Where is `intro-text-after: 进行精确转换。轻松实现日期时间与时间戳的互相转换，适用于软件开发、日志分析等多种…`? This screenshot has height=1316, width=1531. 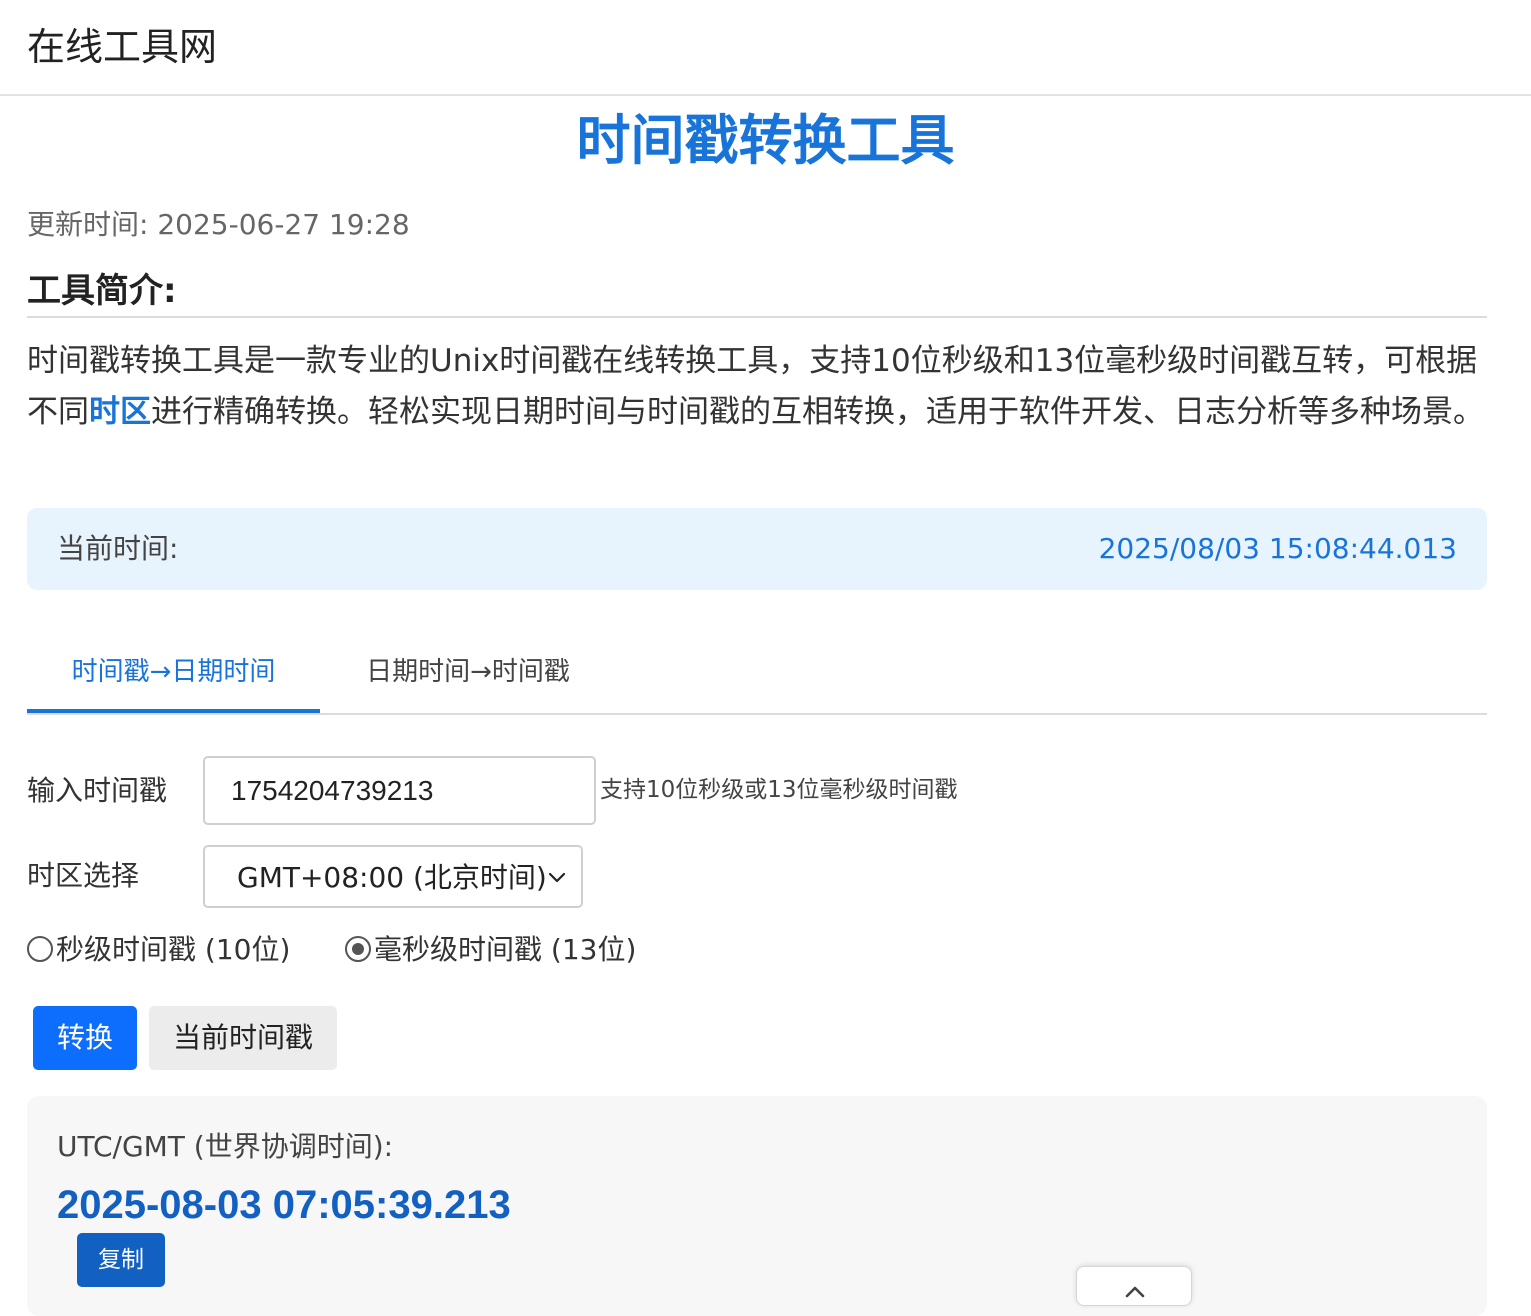 intro-text-after: 进行精确转换。轻松实现日期时间与时间戳的互相转换，适用于软件开发、日志分析等多种… is located at coordinates (817, 412).